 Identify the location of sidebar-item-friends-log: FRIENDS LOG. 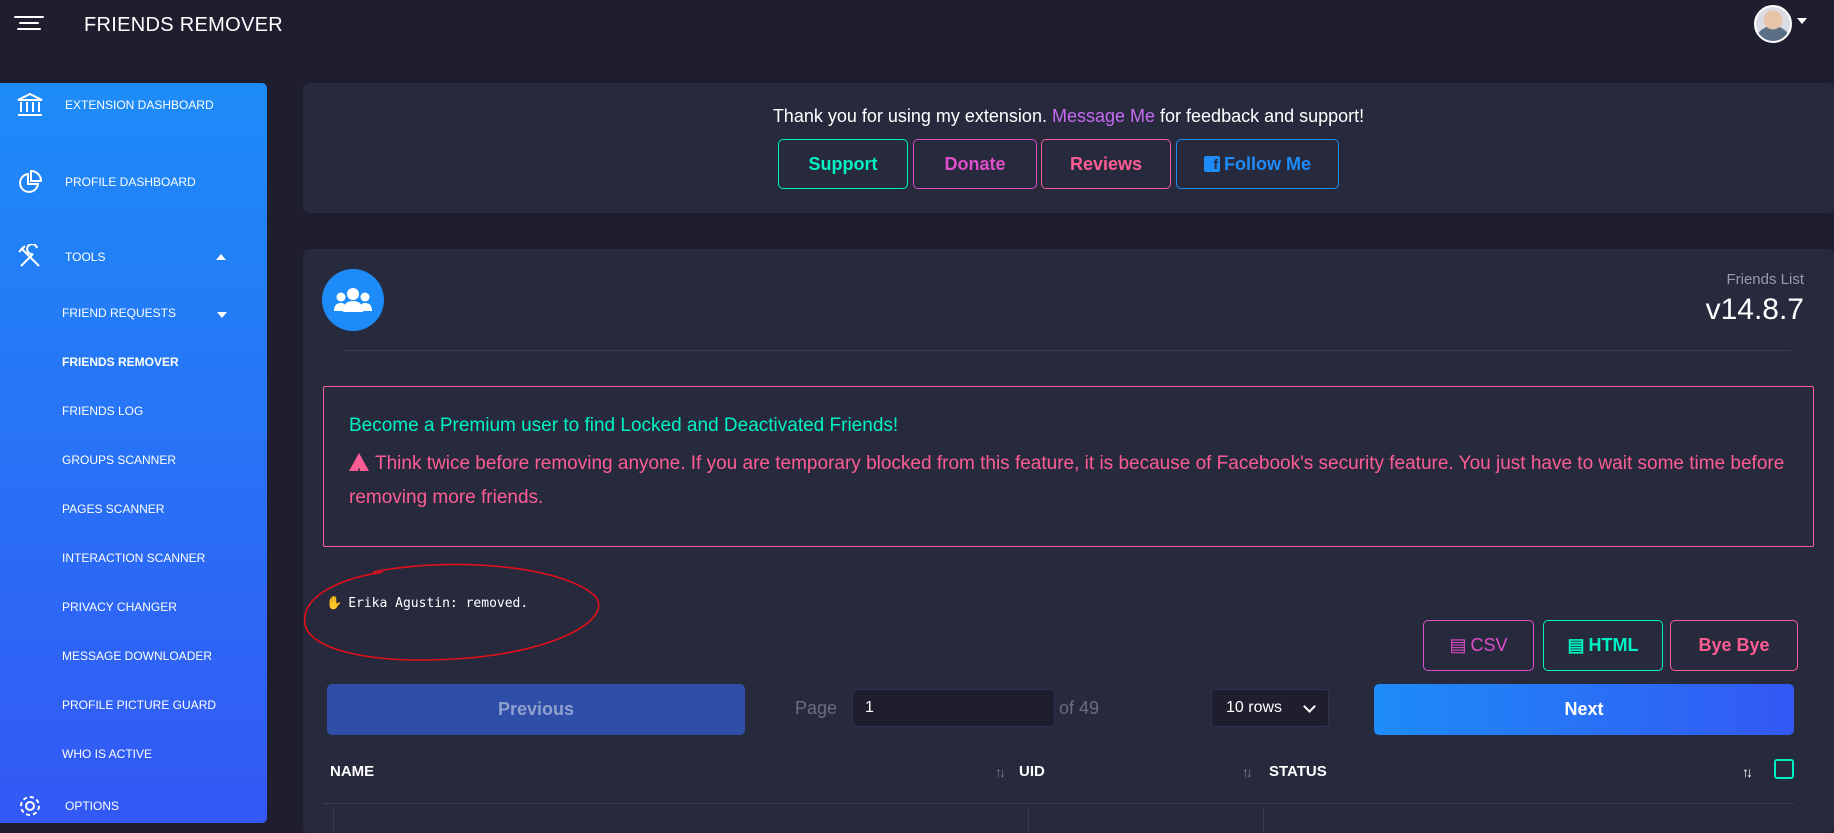
(102, 411).